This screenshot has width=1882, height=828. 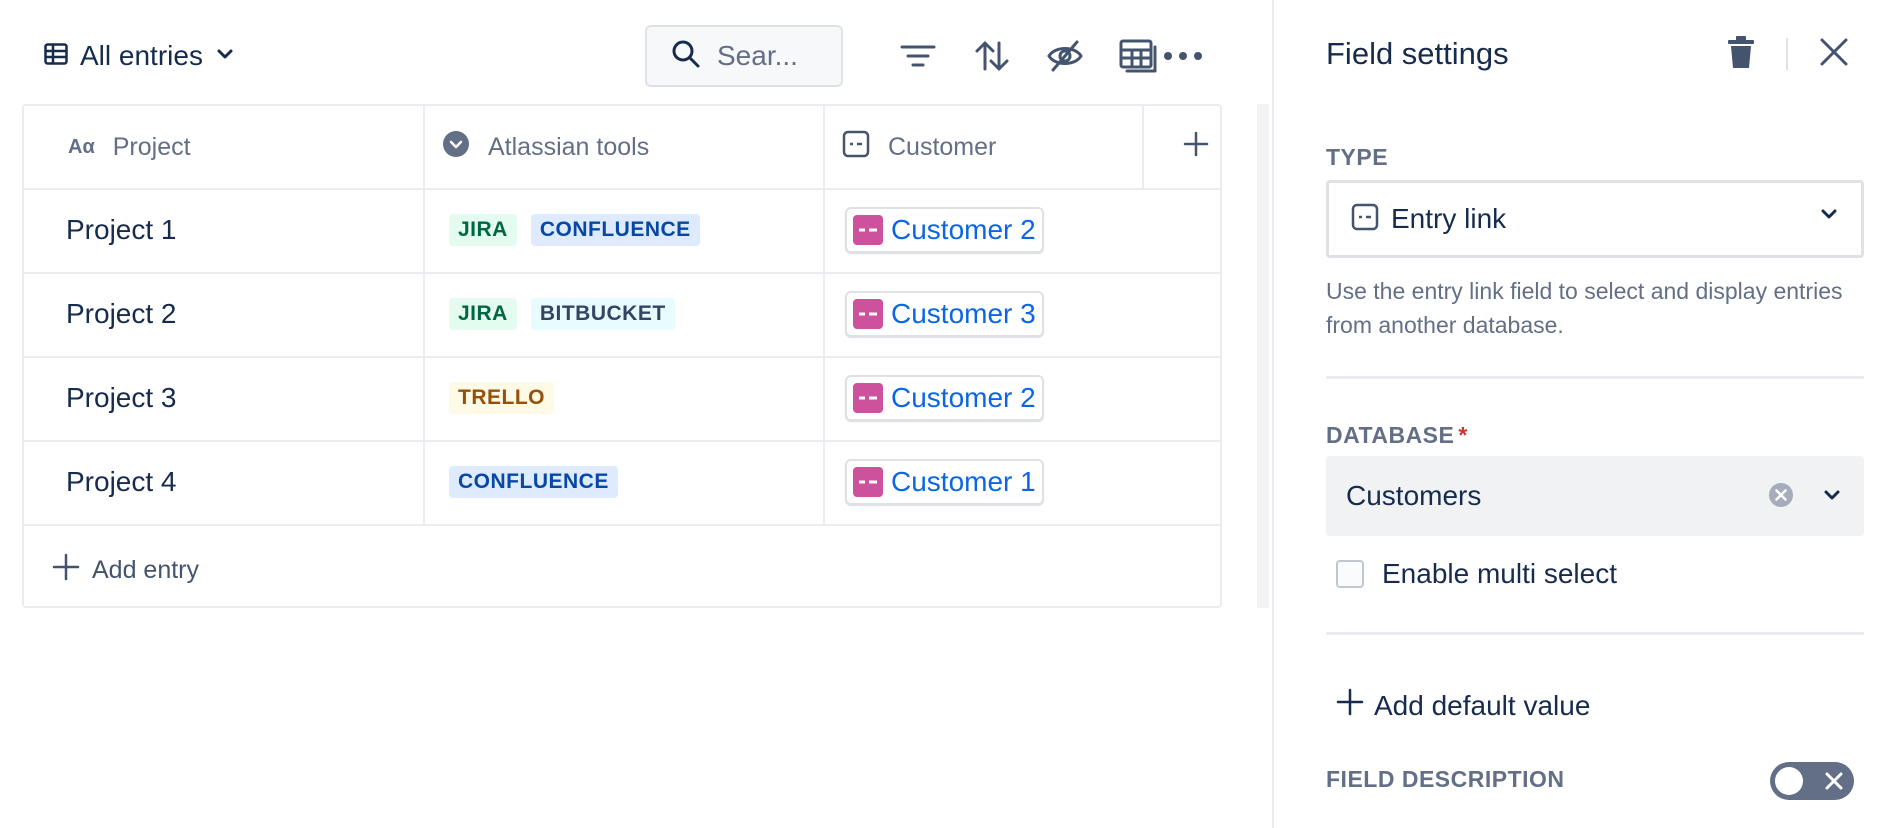 I want to click on table-view-icon, so click(x=56, y=56).